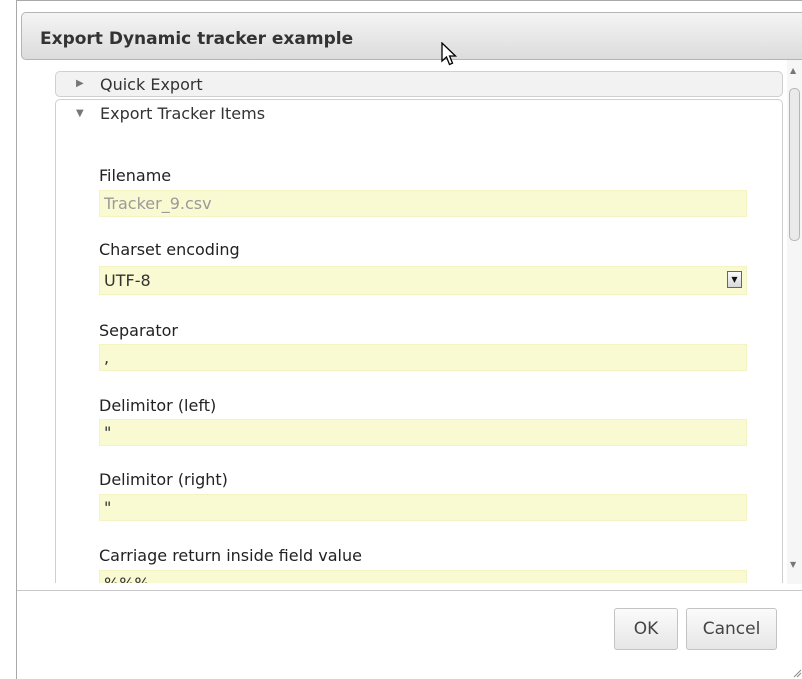 Image resolution: width=802 pixels, height=679 pixels. I want to click on carriage-return-field: %%%, so click(423, 576).